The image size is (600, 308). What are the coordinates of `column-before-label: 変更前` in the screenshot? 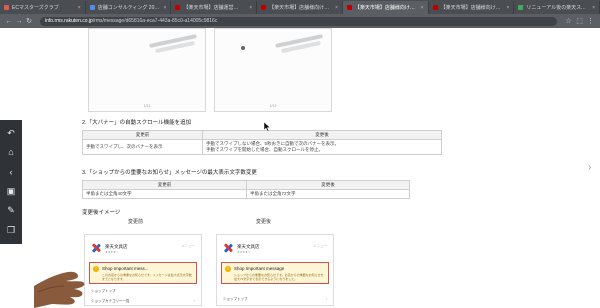 It's located at (136, 222).